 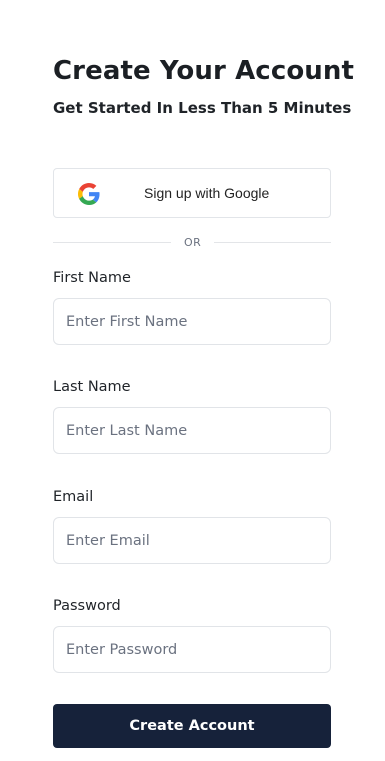 What do you see at coordinates (112, 242) in the screenshot?
I see `divider-line-left` at bounding box center [112, 242].